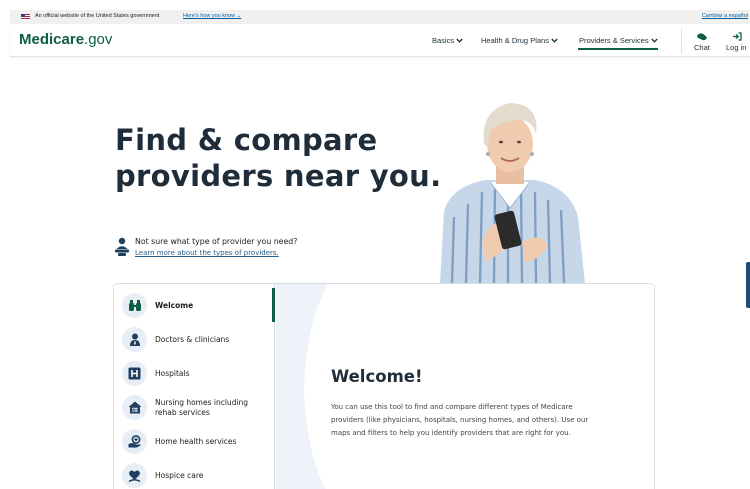  I want to click on sidebar-item-hospitals-label: Hospitals, so click(172, 373).